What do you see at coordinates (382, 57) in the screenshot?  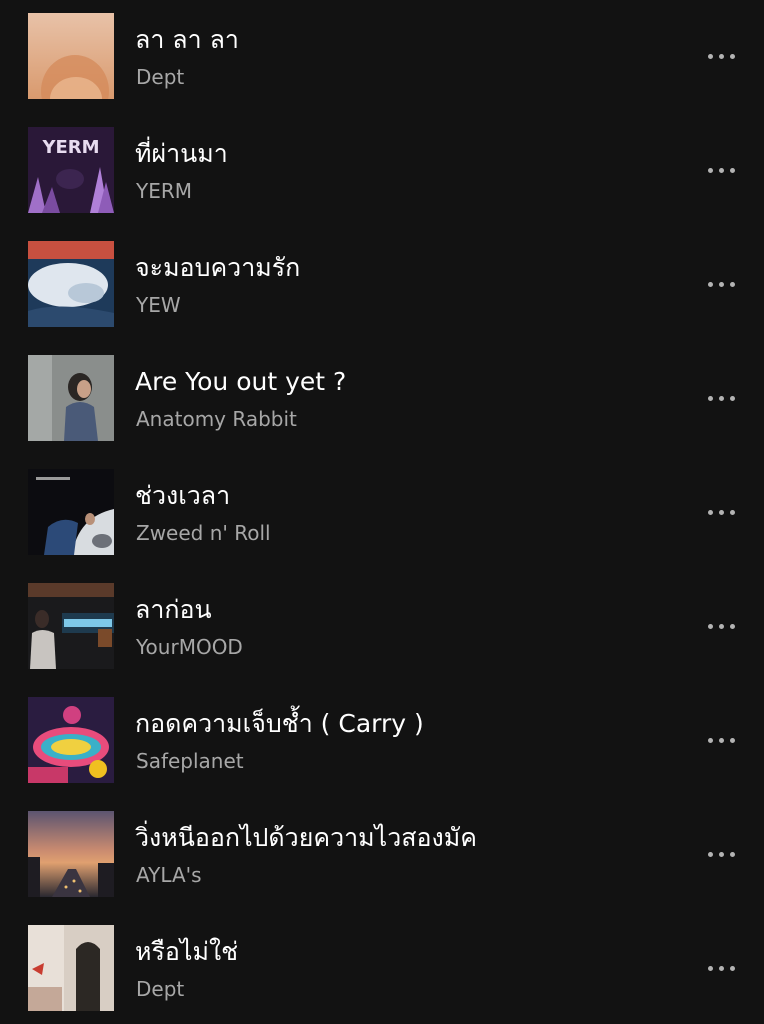 I see `track-row: ลา ลา ลา Dept` at bounding box center [382, 57].